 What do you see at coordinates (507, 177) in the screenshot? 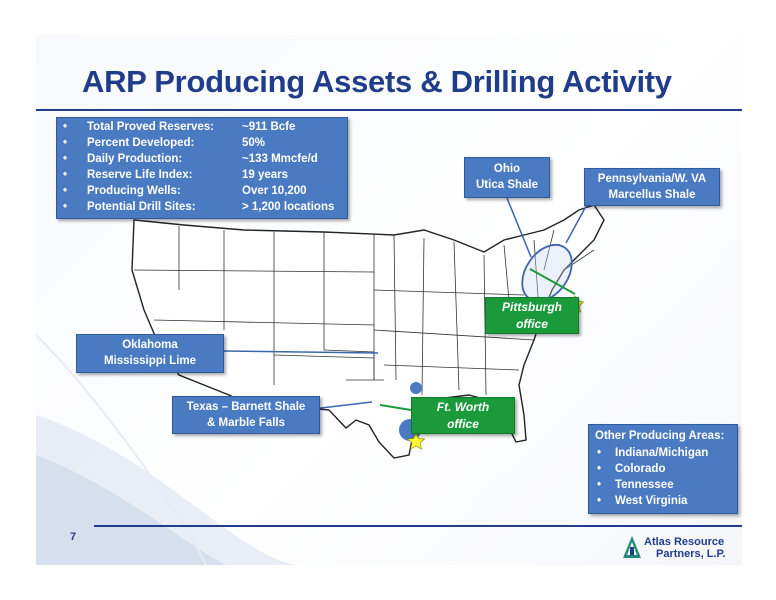
I see `callout-ohio-utica: Ohio Utica Shale` at bounding box center [507, 177].